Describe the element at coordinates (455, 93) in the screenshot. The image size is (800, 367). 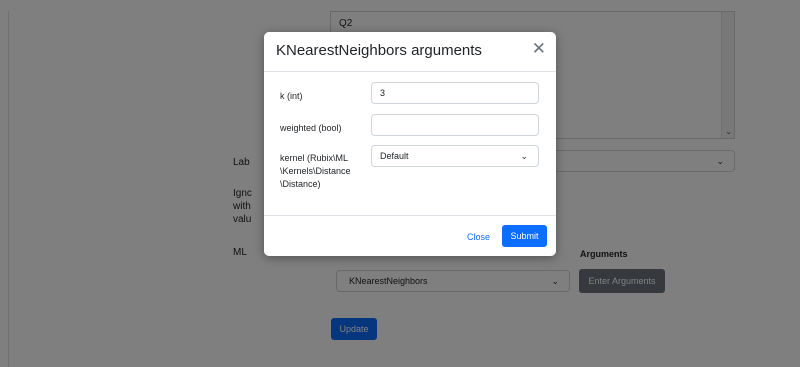
I see `k-input: 3` at that location.